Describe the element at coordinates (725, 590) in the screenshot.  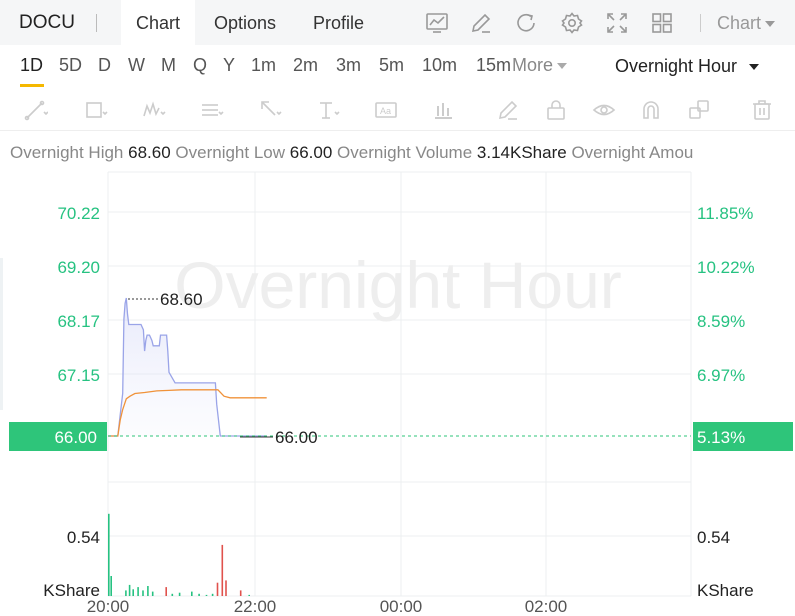
I see `volume-unit-right: KShare` at that location.